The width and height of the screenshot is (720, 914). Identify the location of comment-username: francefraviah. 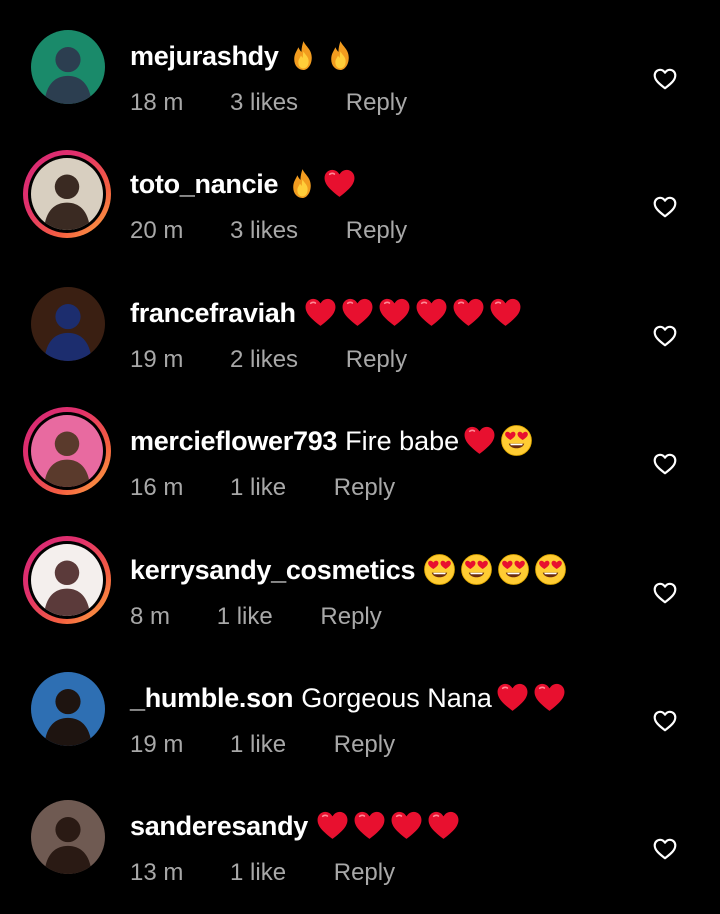
(213, 313).